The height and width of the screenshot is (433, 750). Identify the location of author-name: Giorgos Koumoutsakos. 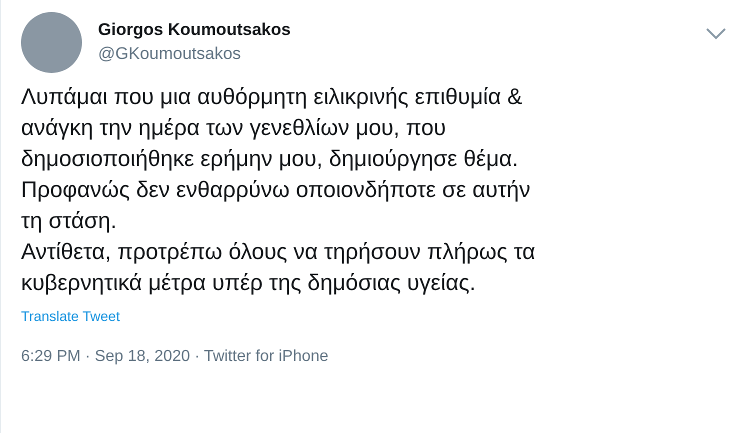
(194, 30).